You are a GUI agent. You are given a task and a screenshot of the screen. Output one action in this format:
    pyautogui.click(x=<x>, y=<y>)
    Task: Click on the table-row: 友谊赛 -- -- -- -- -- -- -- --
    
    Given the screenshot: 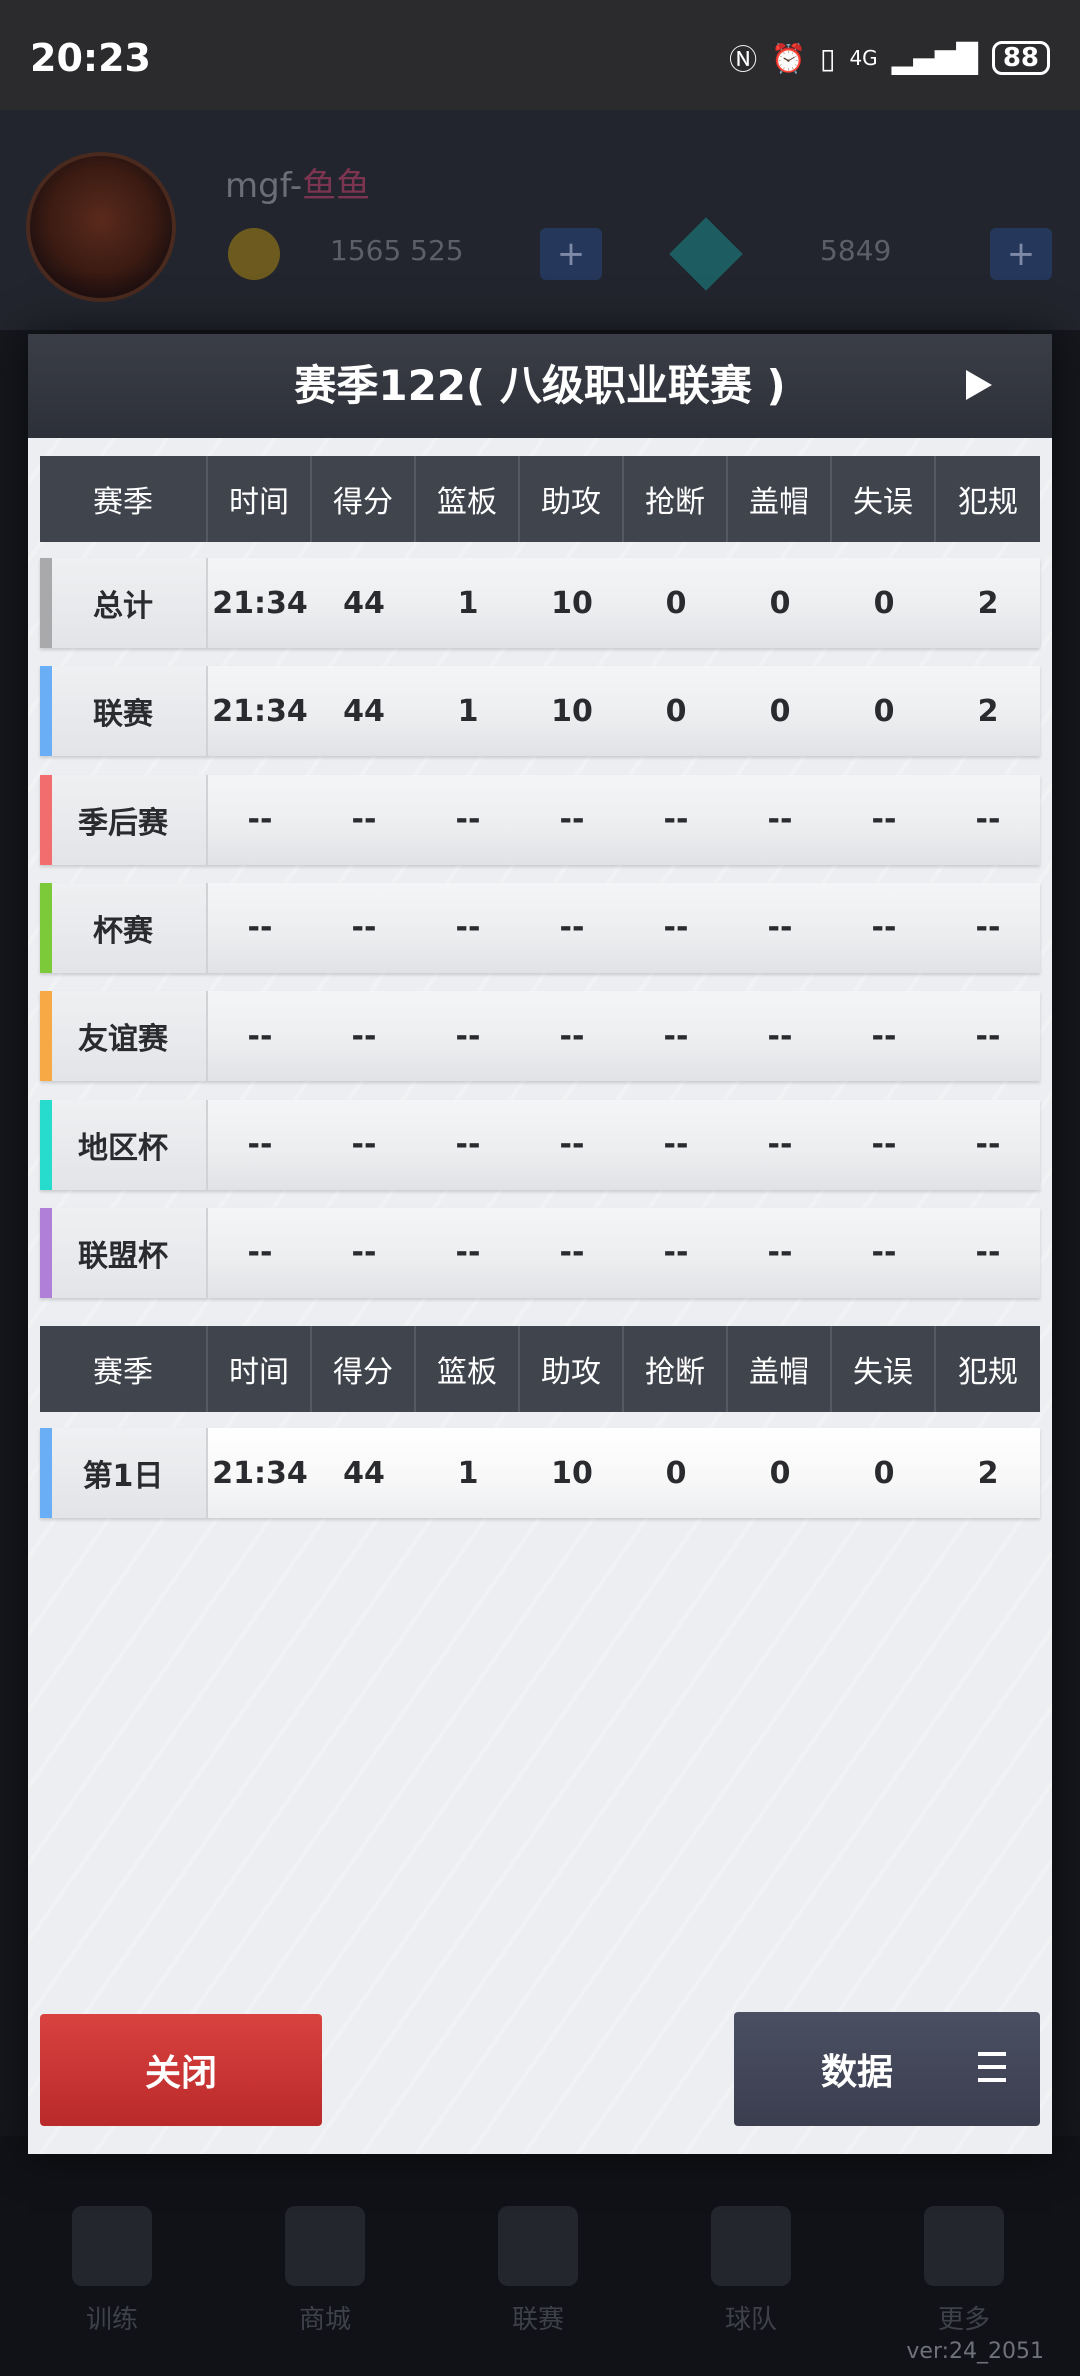 What is the action you would take?
    pyautogui.click(x=540, y=1036)
    